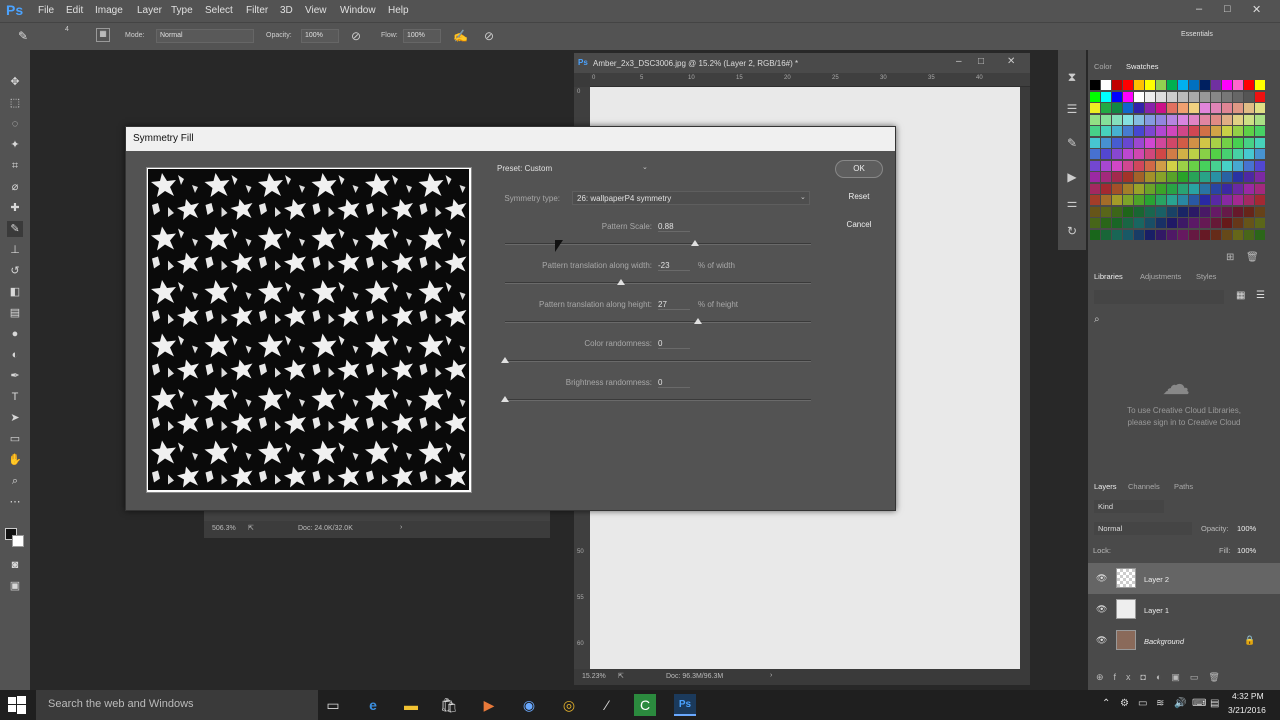  Describe the element at coordinates (316, 10) in the screenshot. I see `menu-view: View` at that location.